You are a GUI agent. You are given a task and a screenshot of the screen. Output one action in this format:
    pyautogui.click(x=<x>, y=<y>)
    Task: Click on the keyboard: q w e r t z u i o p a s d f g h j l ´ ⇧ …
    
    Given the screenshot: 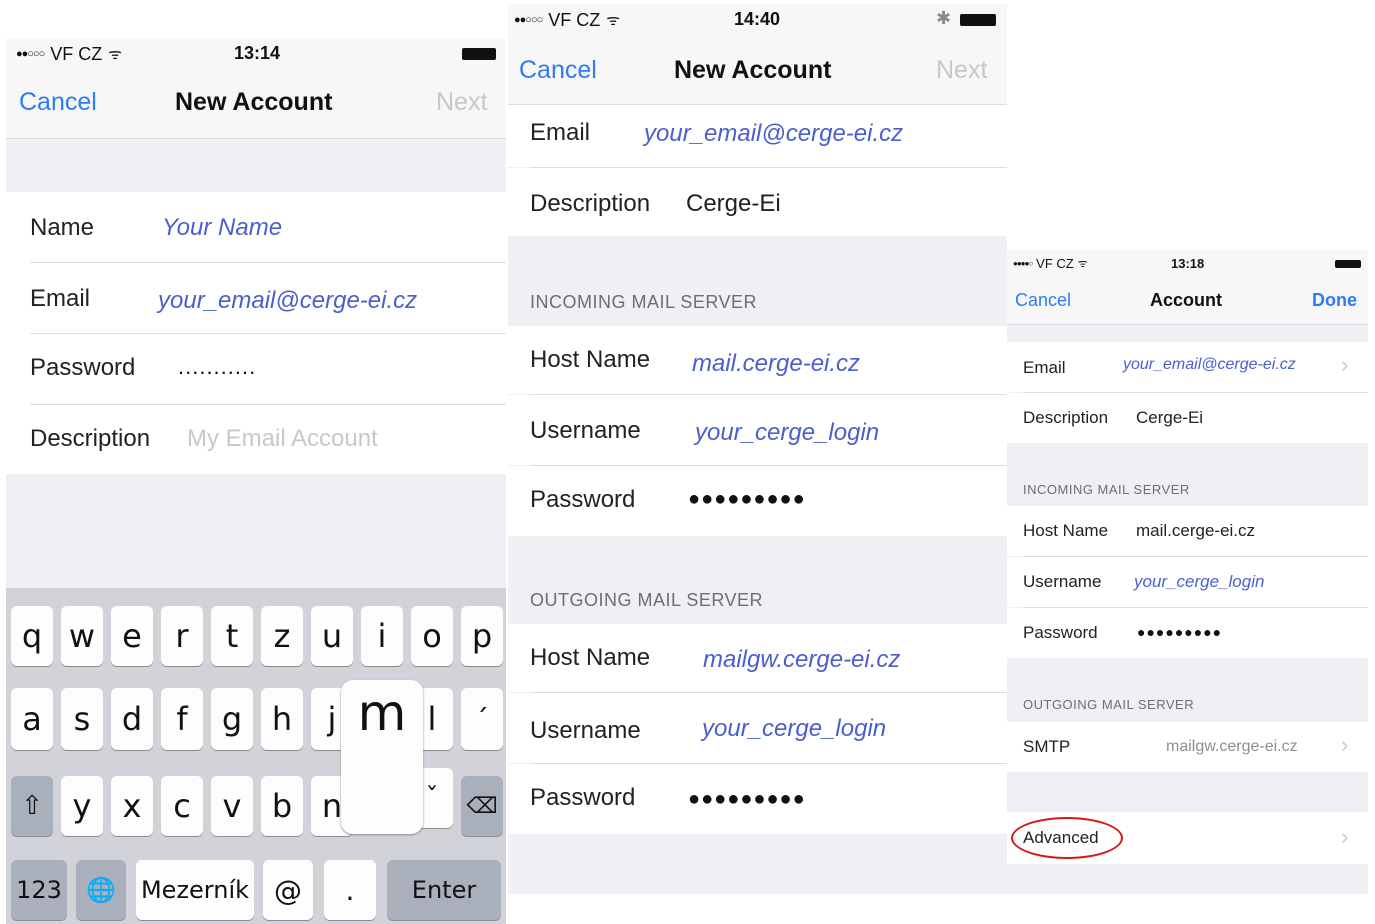 What is the action you would take?
    pyautogui.click(x=256, y=756)
    